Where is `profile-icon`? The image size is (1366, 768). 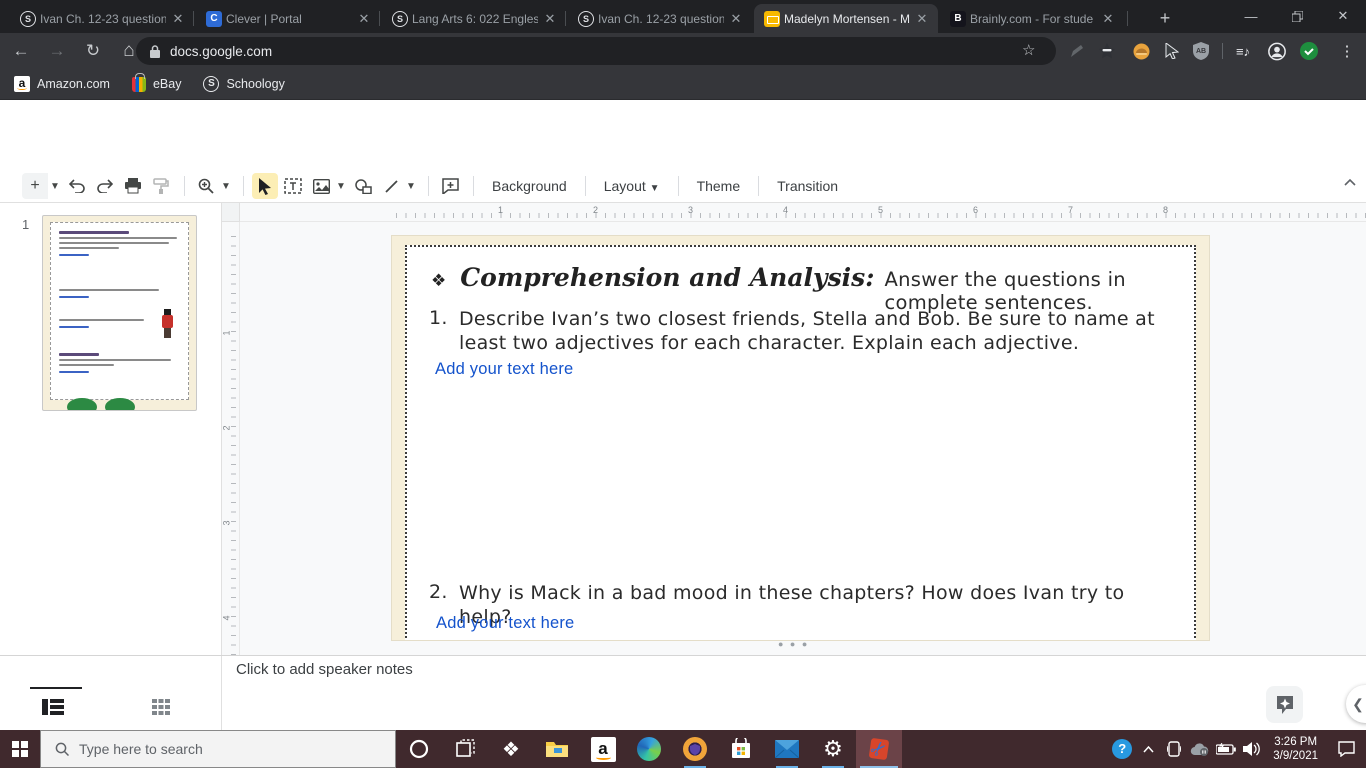
profile-icon is located at coordinates (1277, 51).